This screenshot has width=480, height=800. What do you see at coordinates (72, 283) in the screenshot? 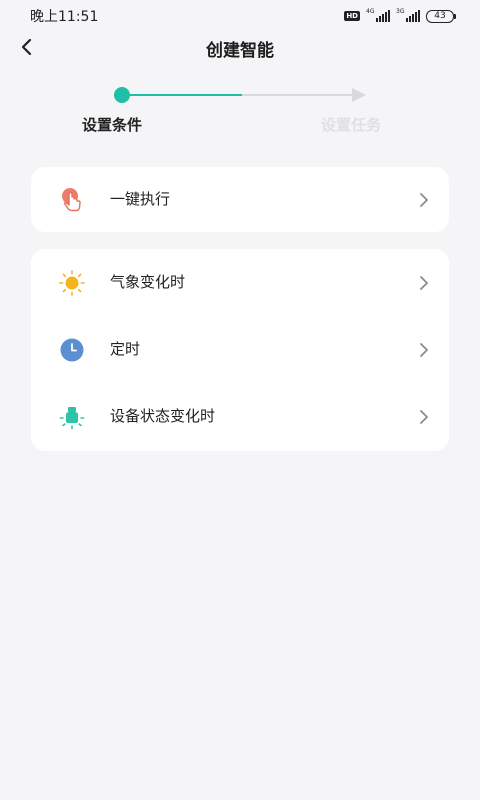
I see `sun-icon` at bounding box center [72, 283].